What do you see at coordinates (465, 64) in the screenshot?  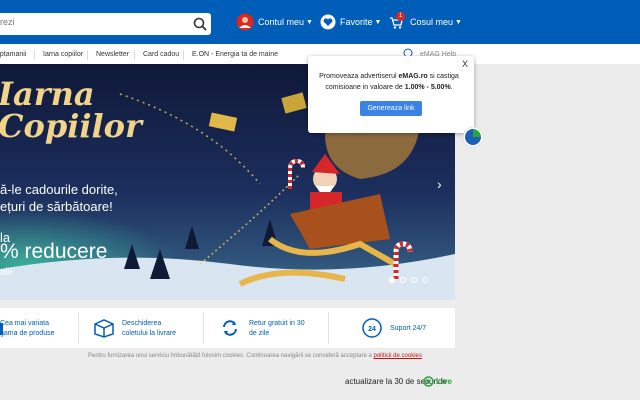 I see `close-icon: X` at bounding box center [465, 64].